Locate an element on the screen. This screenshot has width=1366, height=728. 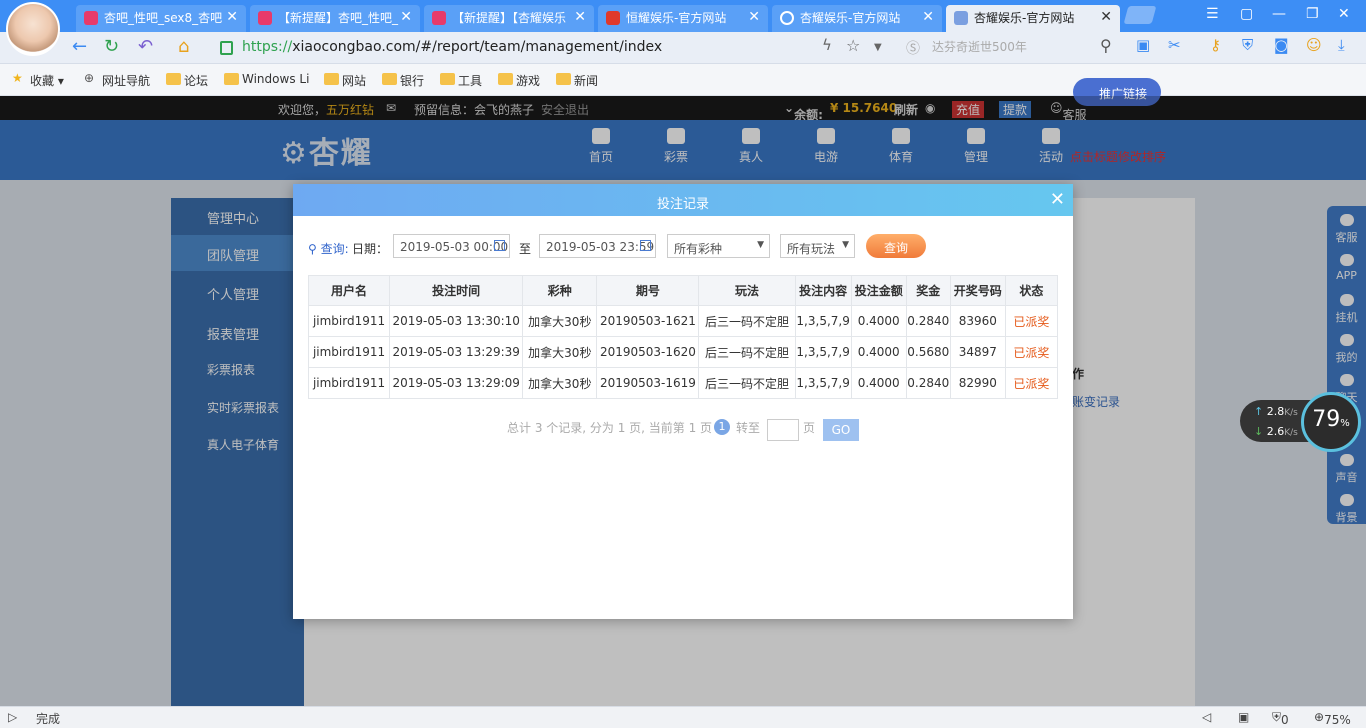
key-icon: ⚷ is located at coordinates (1215, 45).